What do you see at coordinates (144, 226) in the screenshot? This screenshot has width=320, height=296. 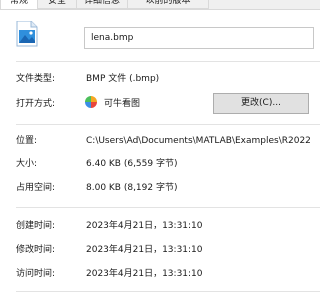 I see `created-value: 2023年4月21日，13:31:10` at bounding box center [144, 226].